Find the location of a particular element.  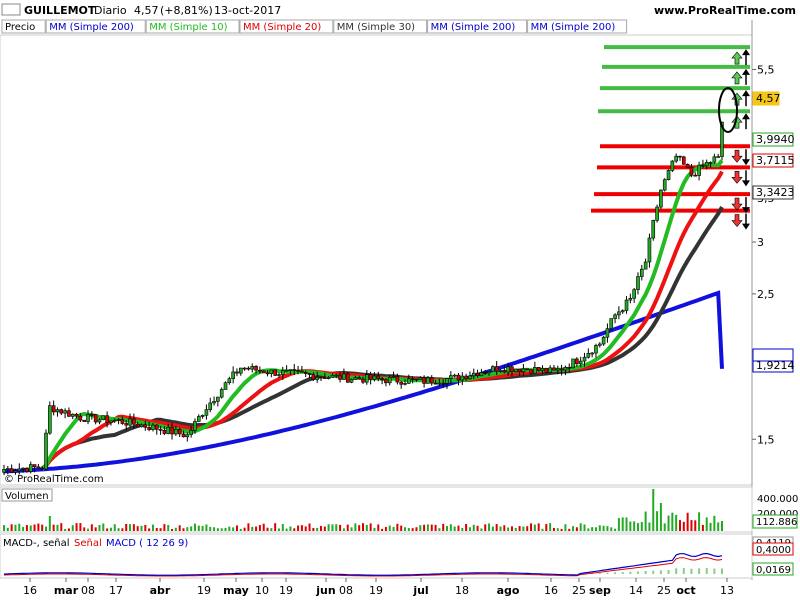

x-tick-label-8: 19 is located at coordinates (286, 590).